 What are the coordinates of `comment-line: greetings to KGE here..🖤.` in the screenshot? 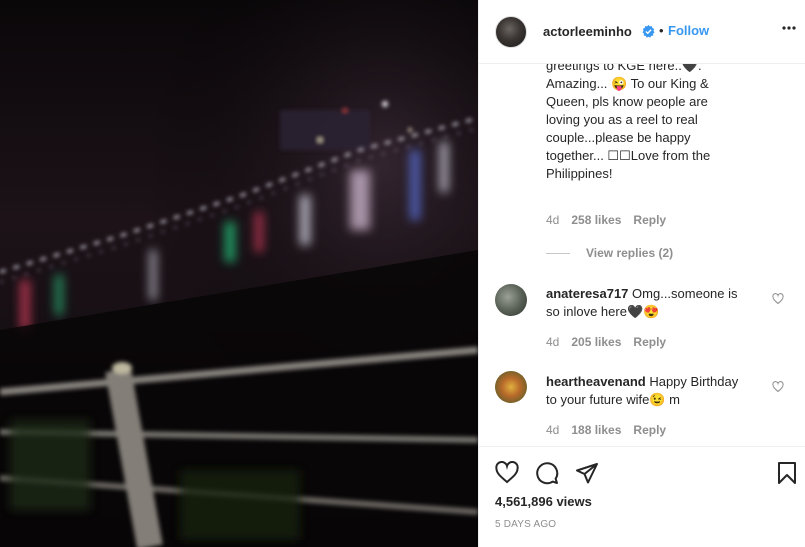 It's located at (624, 68).